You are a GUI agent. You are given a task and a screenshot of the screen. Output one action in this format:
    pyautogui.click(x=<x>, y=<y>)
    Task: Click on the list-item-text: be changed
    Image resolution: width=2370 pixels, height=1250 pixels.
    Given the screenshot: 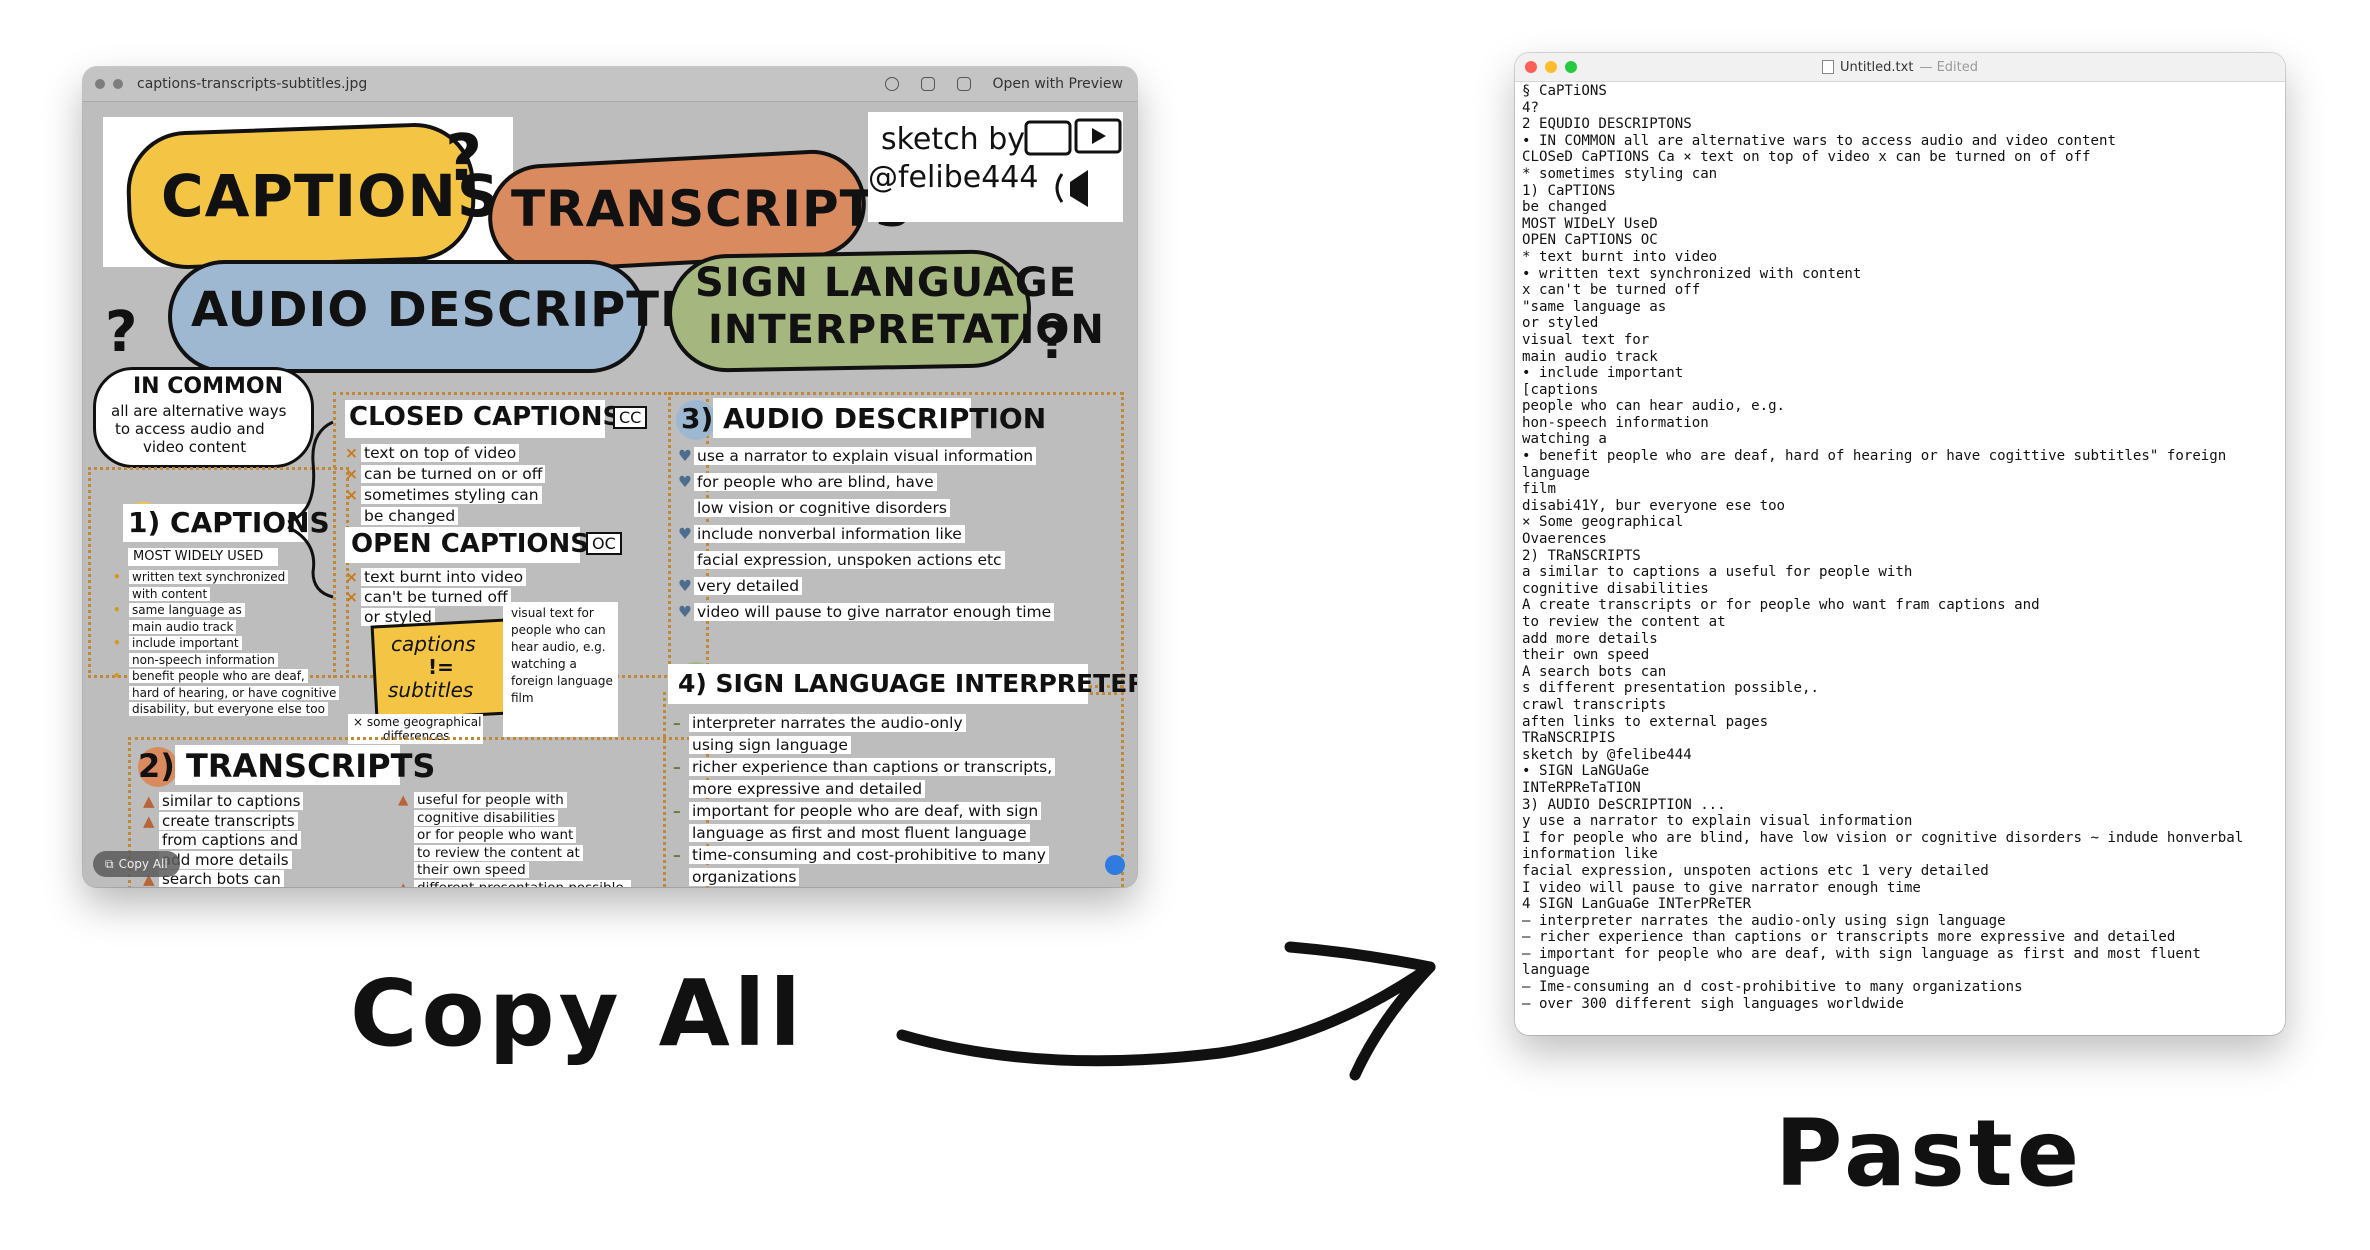 What is the action you would take?
    pyautogui.click(x=410, y=516)
    